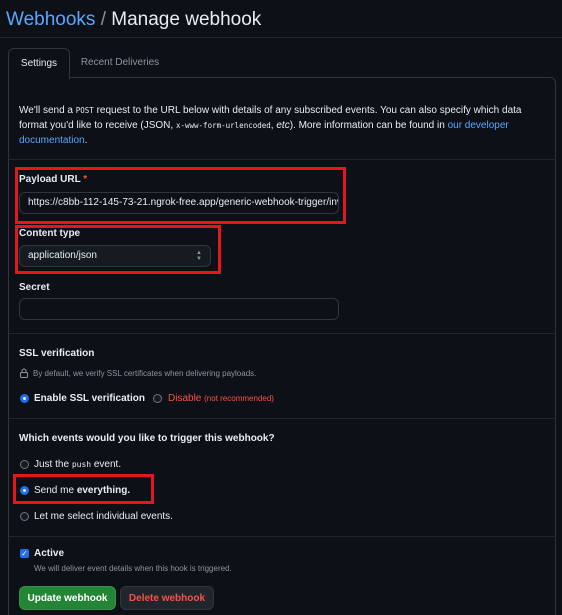  I want to click on lock-icon, so click(24, 373).